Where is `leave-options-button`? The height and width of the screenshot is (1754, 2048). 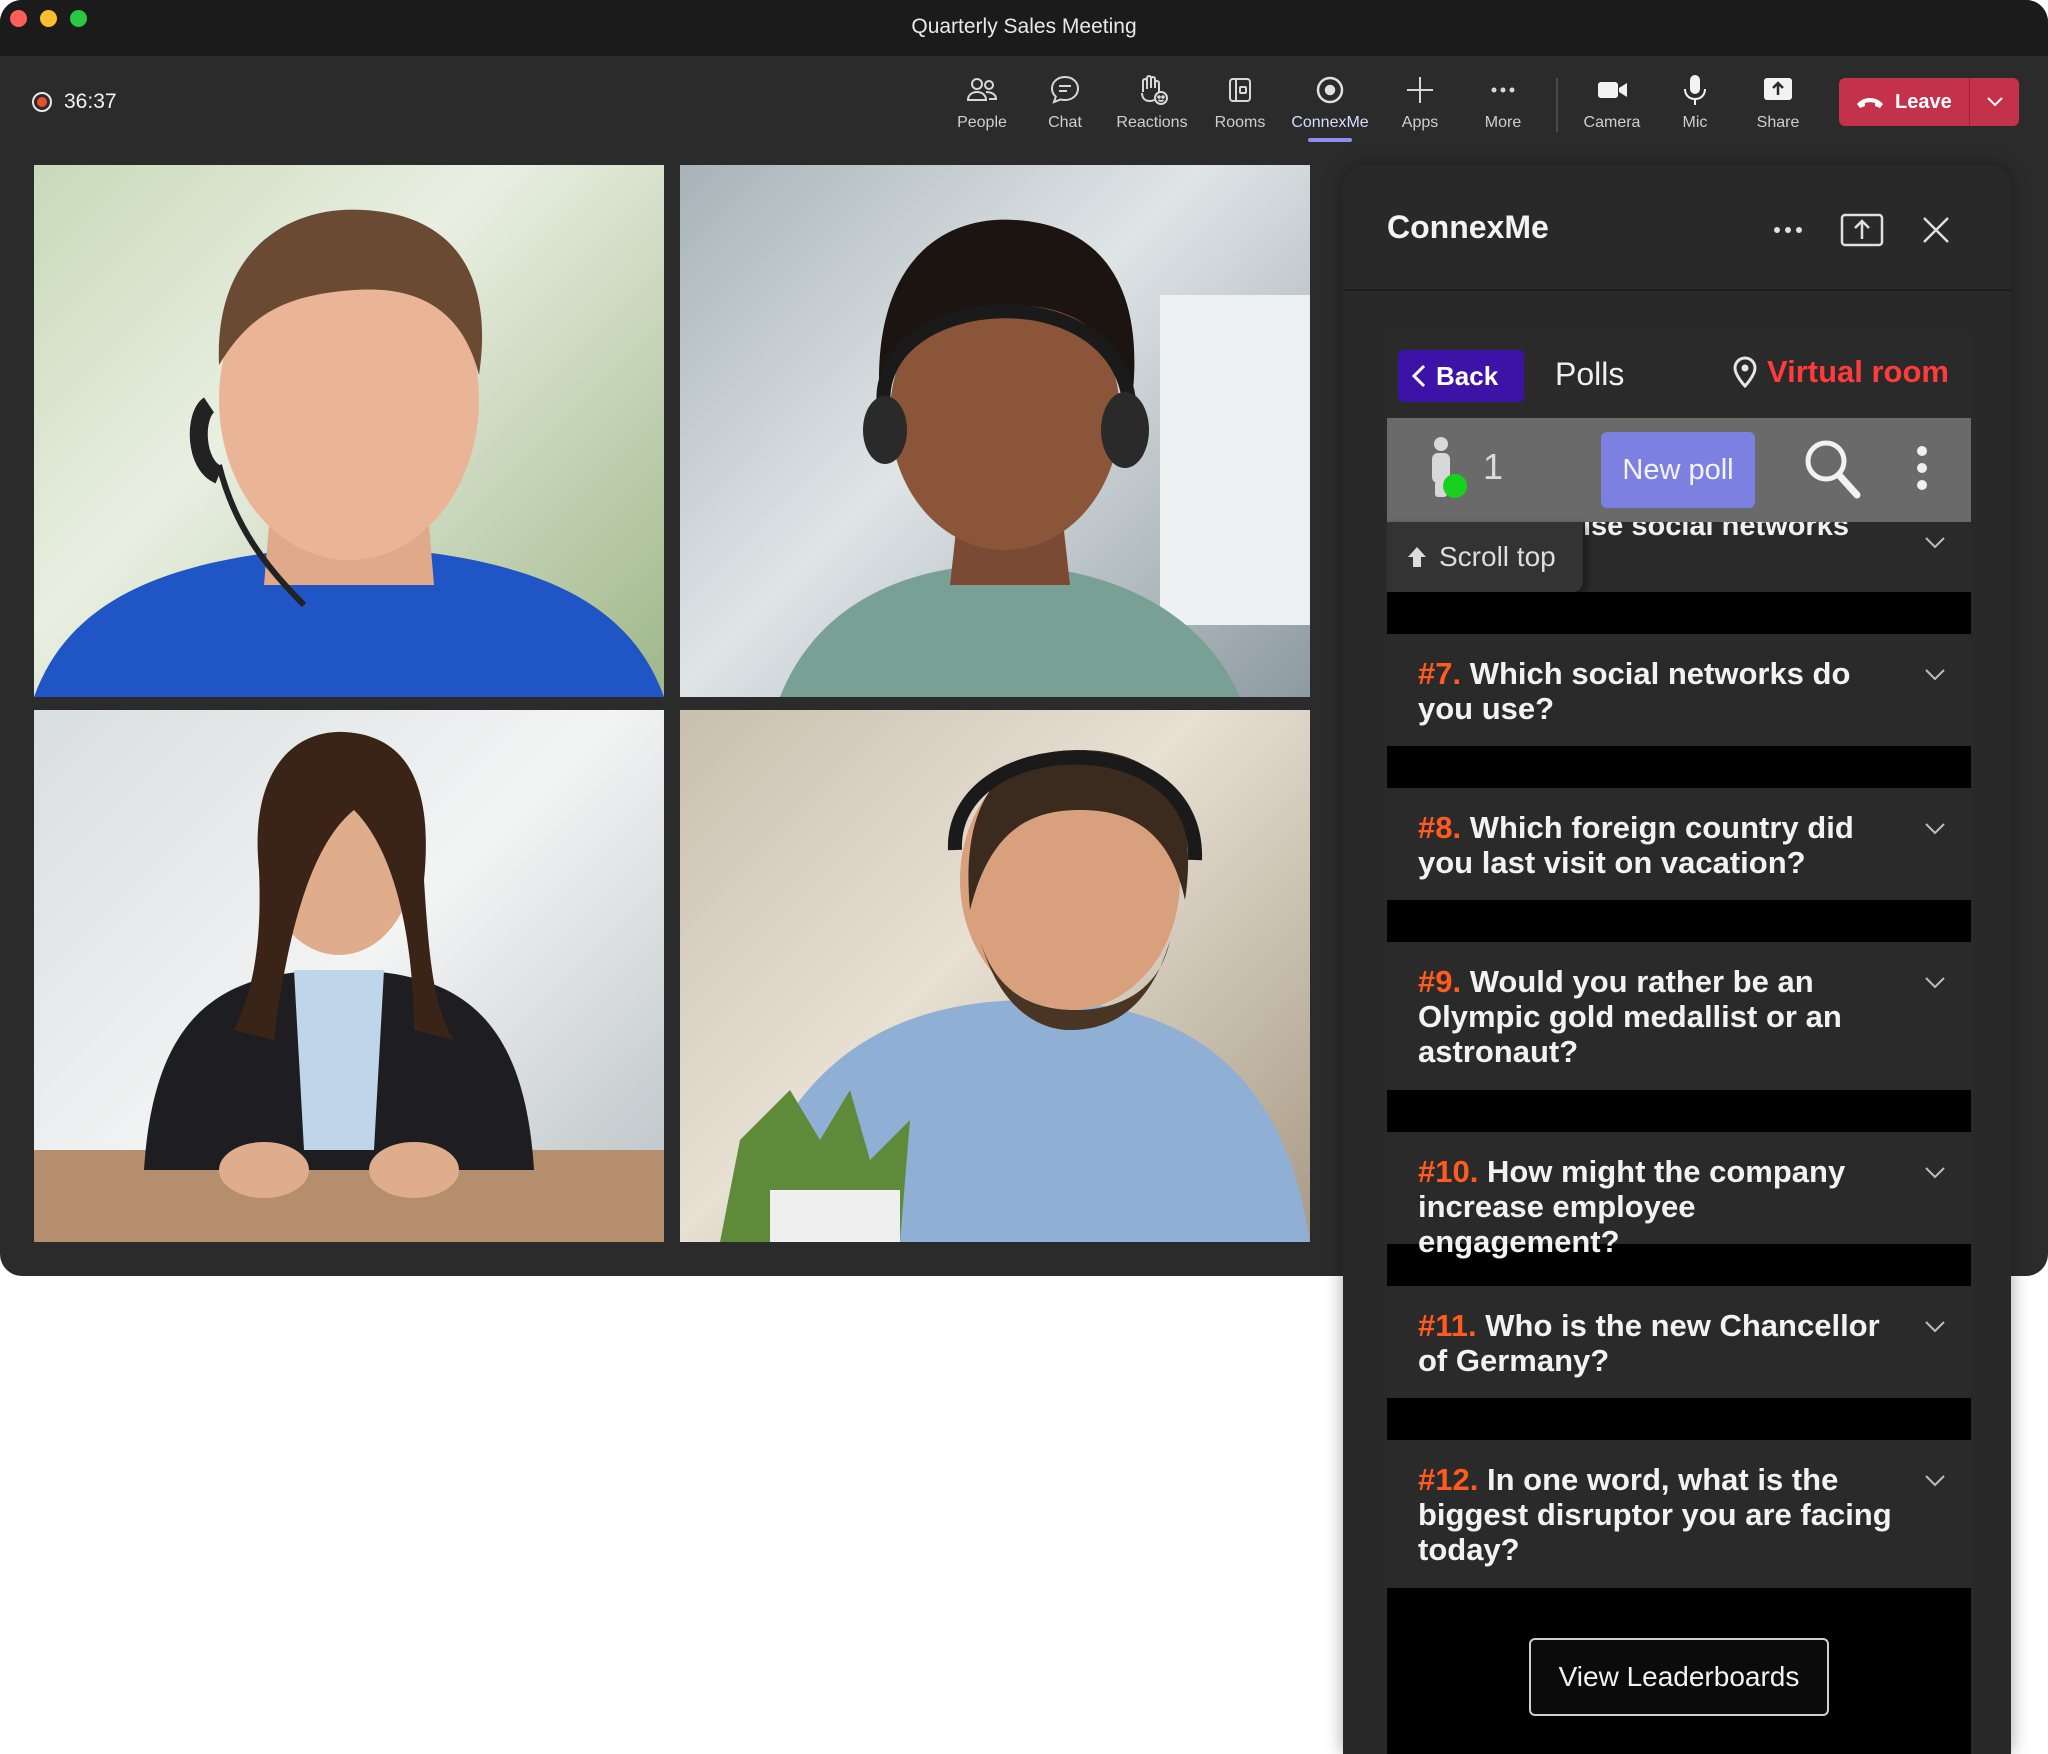
leave-options-button is located at coordinates (1994, 102).